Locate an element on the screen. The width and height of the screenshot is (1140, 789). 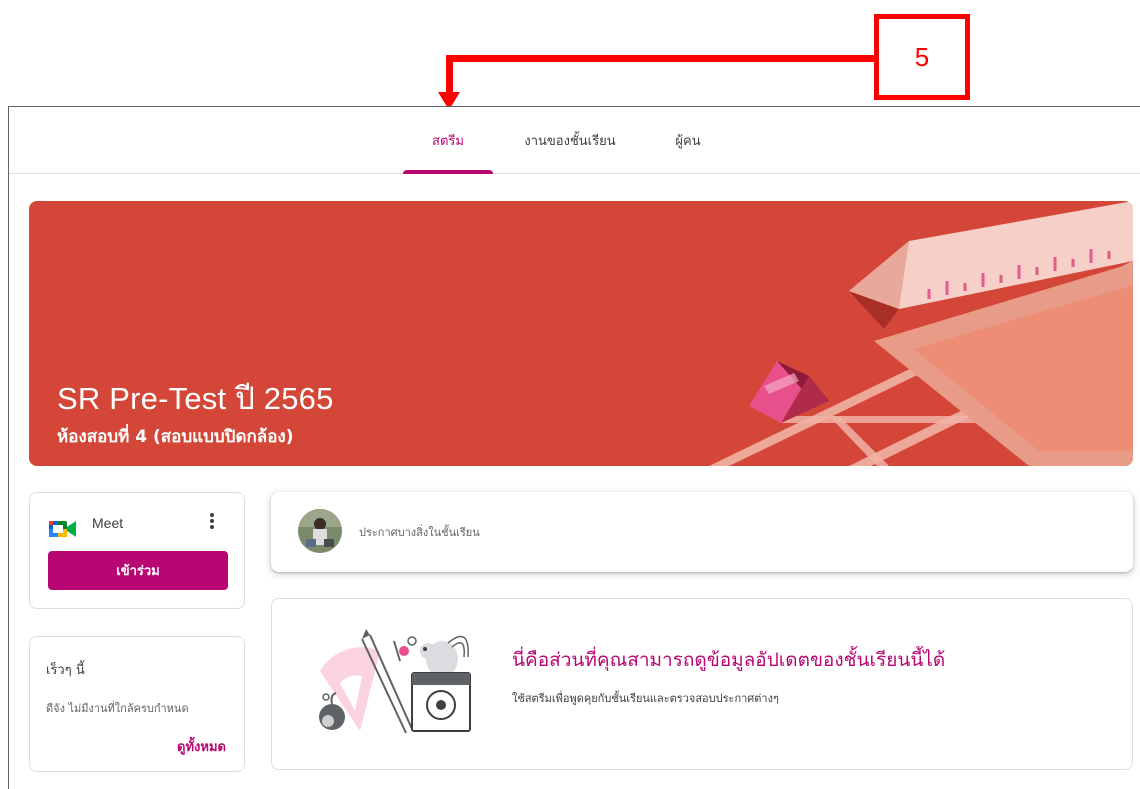
upcoming-title: เร็วๆ นี้ is located at coordinates (65, 670).